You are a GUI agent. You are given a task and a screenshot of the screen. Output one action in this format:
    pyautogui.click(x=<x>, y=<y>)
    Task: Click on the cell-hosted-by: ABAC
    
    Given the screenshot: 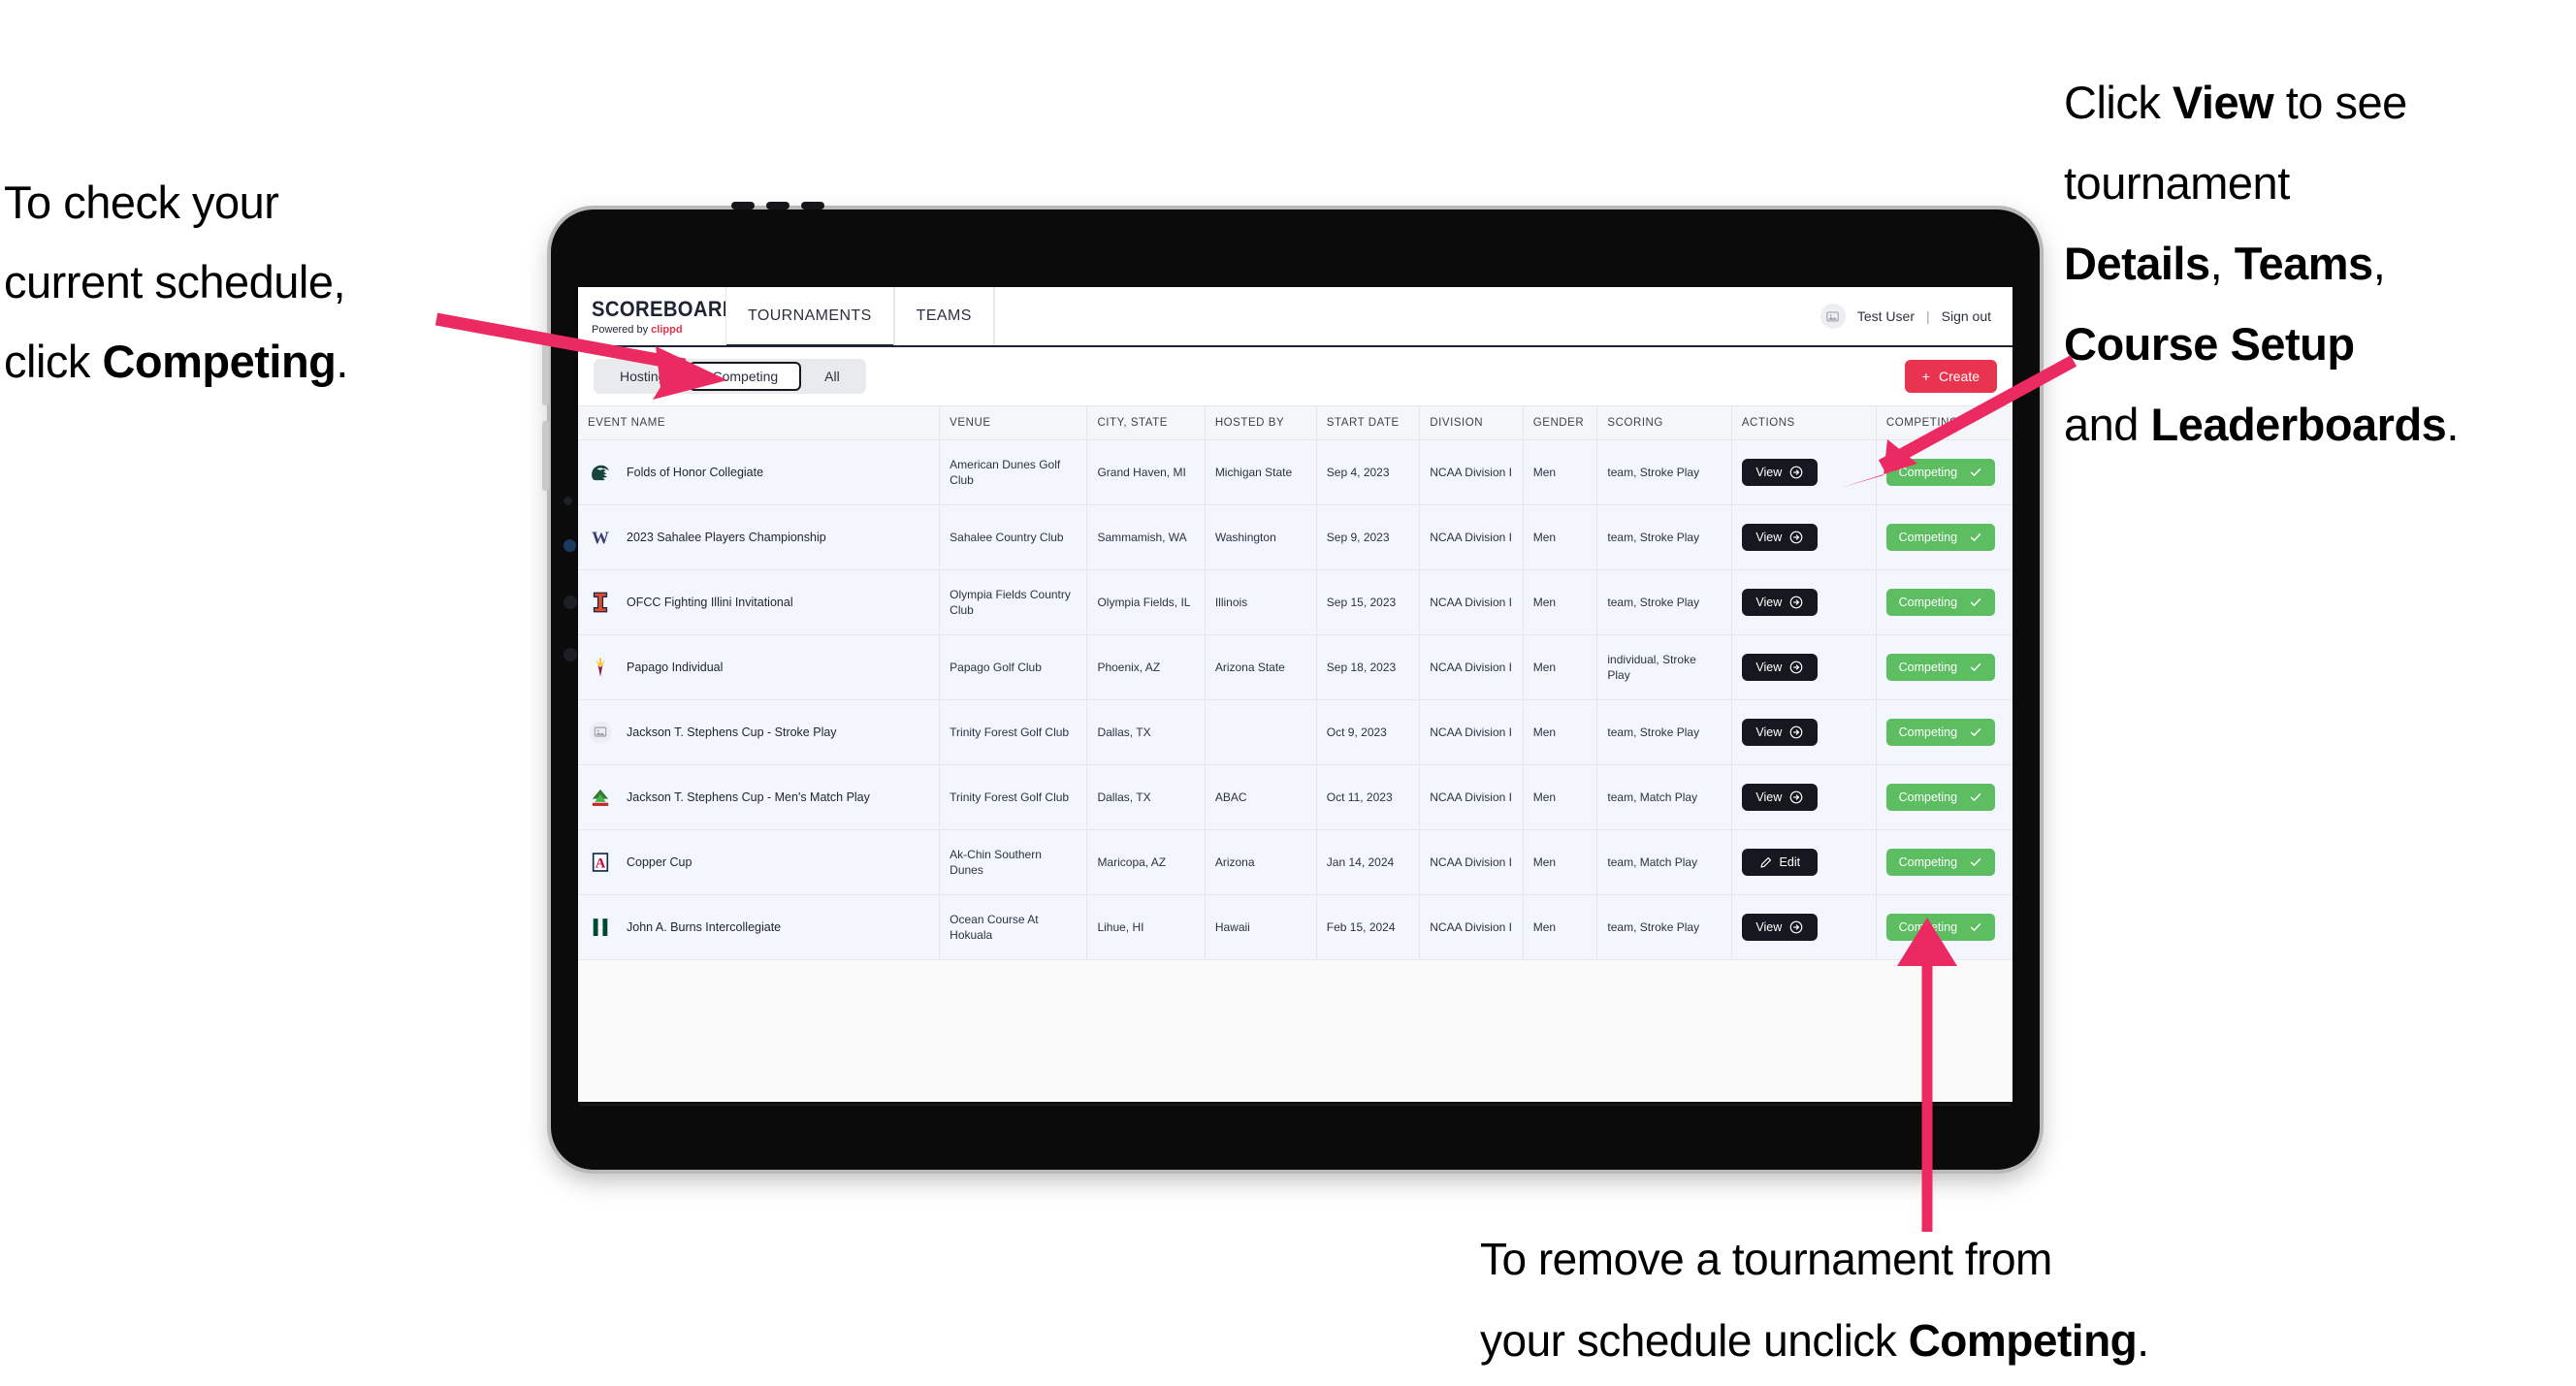 What is the action you would take?
    pyautogui.click(x=1261, y=797)
    